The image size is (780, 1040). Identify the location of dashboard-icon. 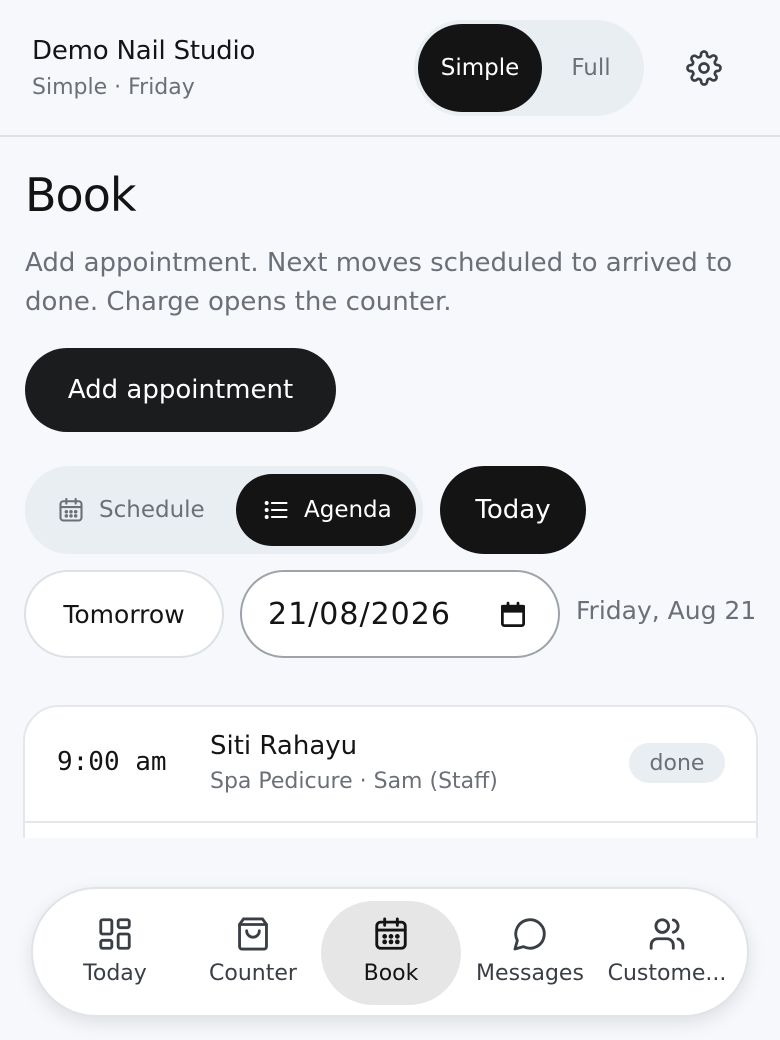
(115, 934).